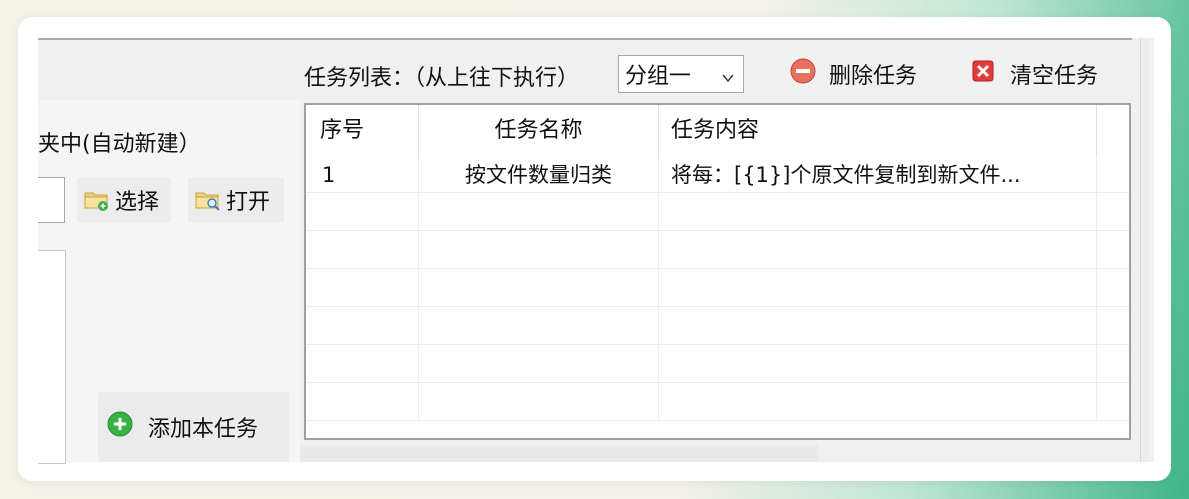 This screenshot has width=1189, height=499. What do you see at coordinates (873, 76) in the screenshot?
I see `delete-task-label: 删除任务` at bounding box center [873, 76].